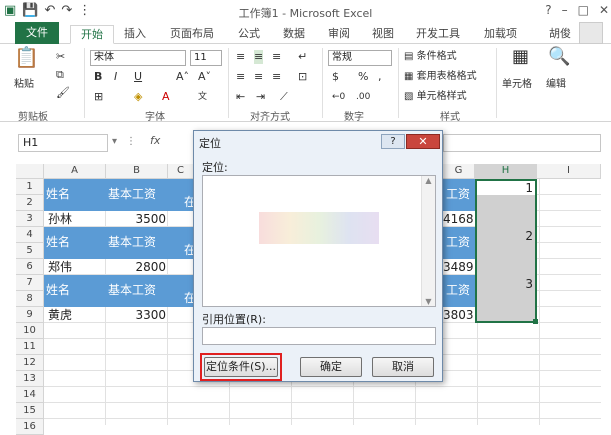 The image size is (611, 435). Describe the element at coordinates (565, 10) in the screenshot. I see `minimize-icon: –` at that location.